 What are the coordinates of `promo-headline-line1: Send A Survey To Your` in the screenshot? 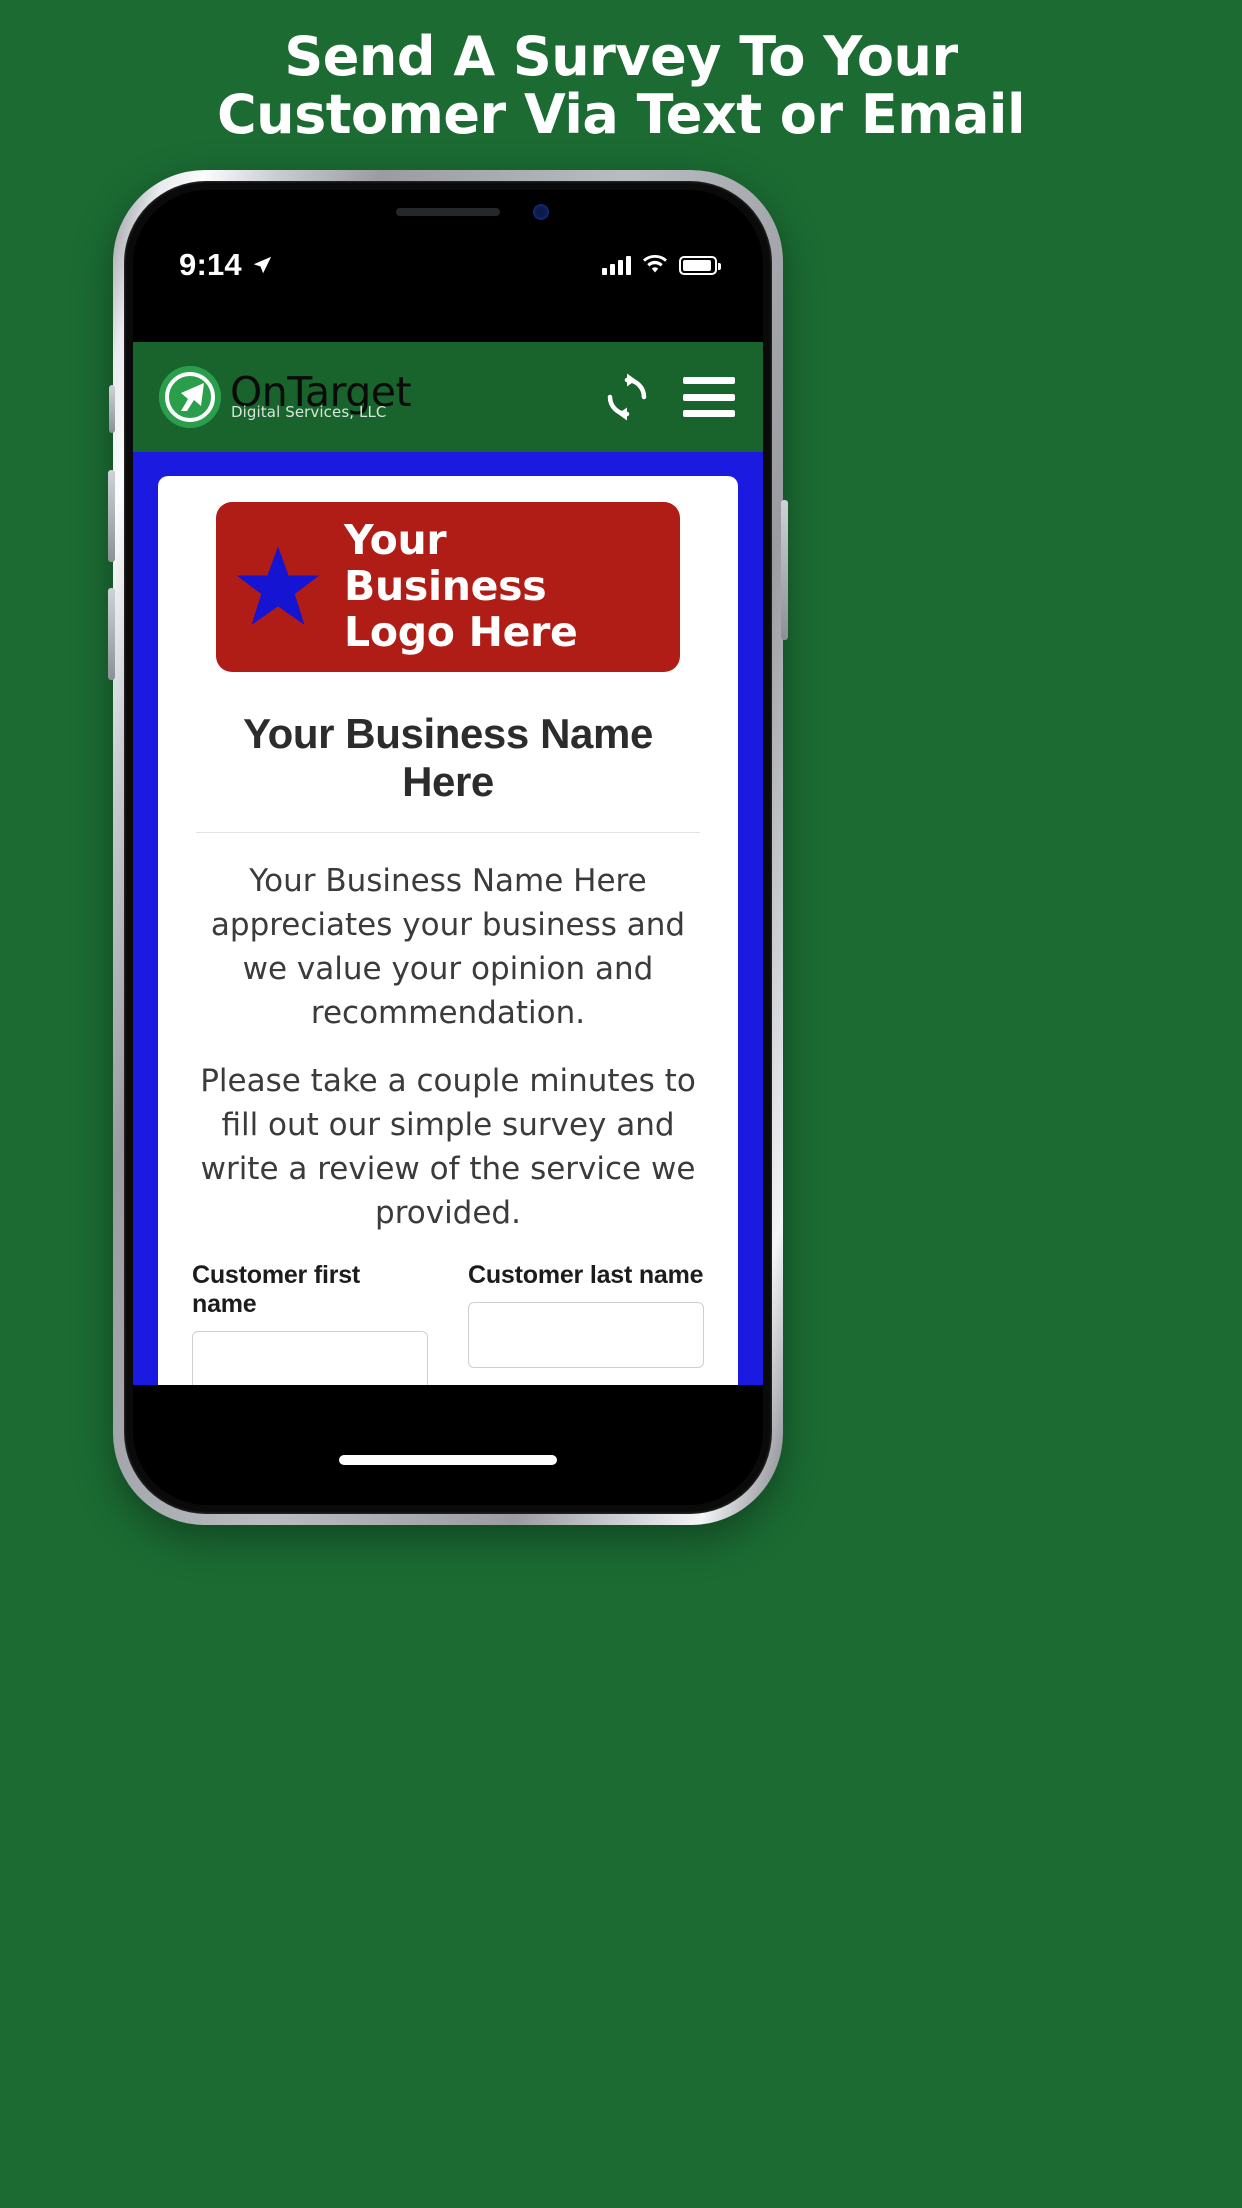 It's located at (621, 56).